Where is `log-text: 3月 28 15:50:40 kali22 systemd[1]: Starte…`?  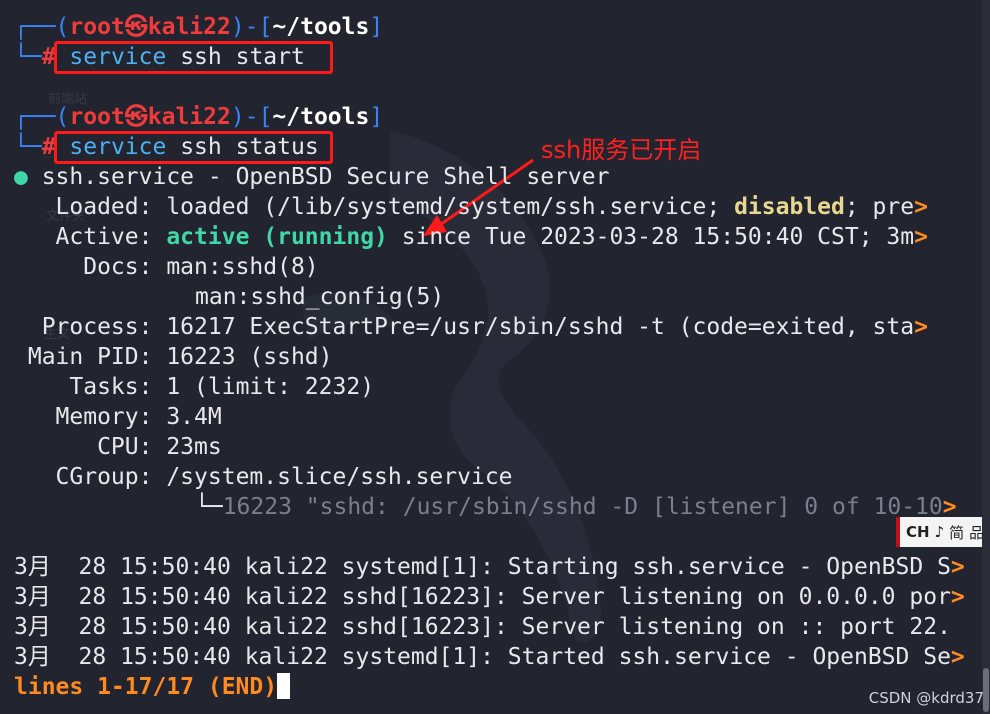
log-text: 3月 28 15:50:40 kali22 systemd[1]: Starte… is located at coordinates (482, 657).